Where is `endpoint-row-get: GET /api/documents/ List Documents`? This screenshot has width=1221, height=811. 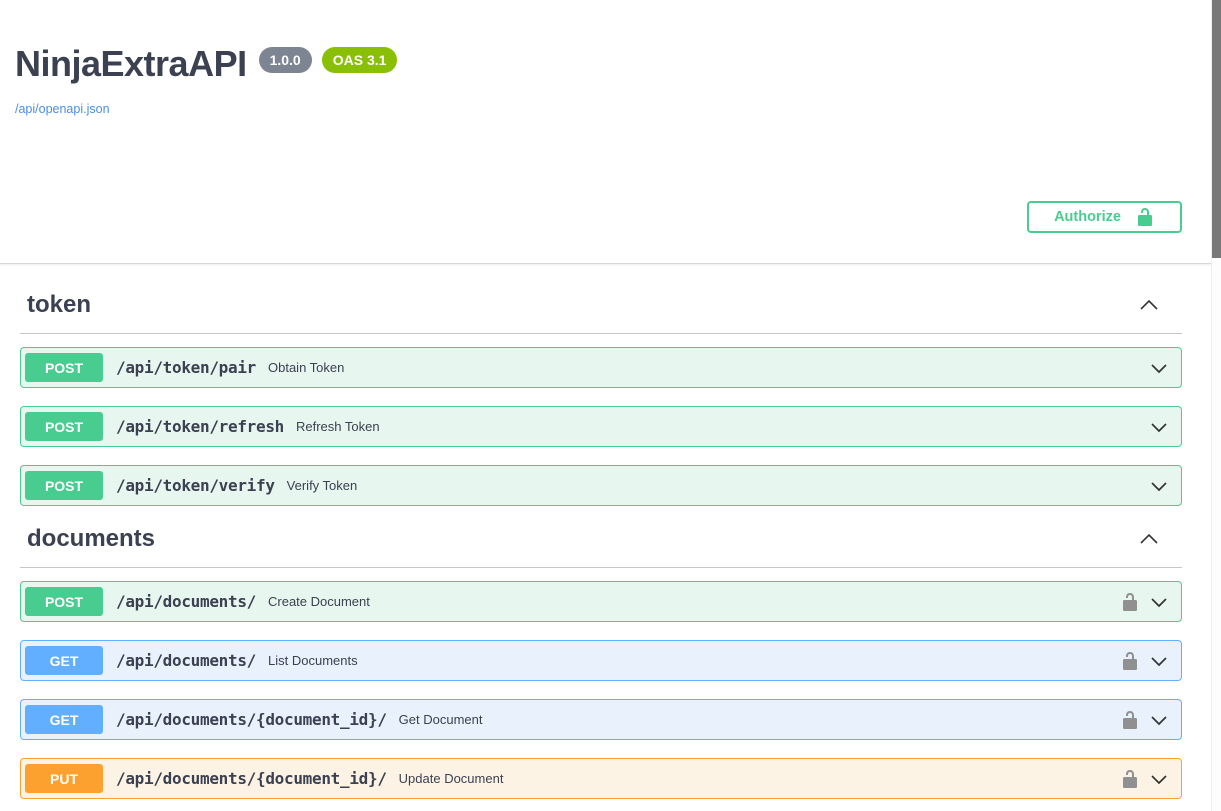
endpoint-row-get: GET /api/documents/ List Documents is located at coordinates (601, 660).